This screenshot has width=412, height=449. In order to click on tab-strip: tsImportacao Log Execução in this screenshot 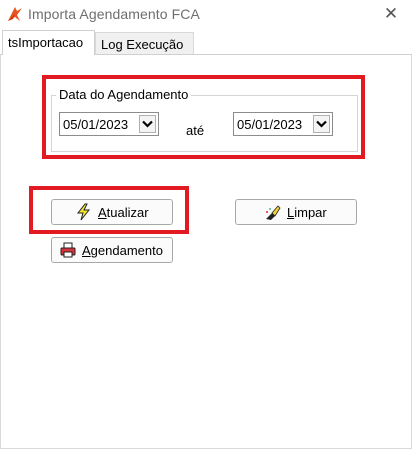, I will do `click(206, 41)`.